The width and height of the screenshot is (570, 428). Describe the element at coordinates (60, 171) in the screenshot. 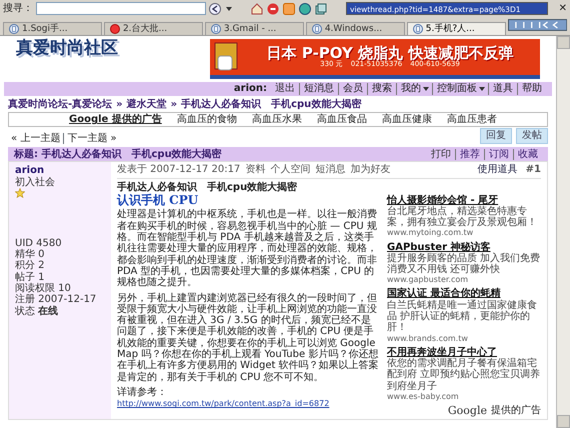

I see `author-name: arion` at that location.